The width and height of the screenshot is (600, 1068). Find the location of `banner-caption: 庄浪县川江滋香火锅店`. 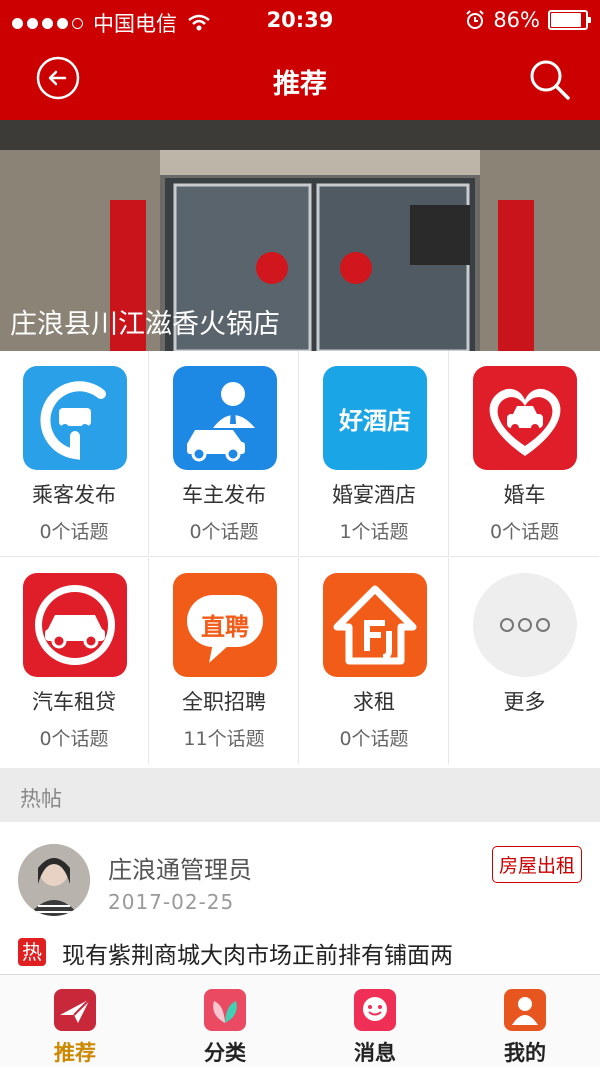

banner-caption: 庄浪县川江滋香火锅店 is located at coordinates (145, 324).